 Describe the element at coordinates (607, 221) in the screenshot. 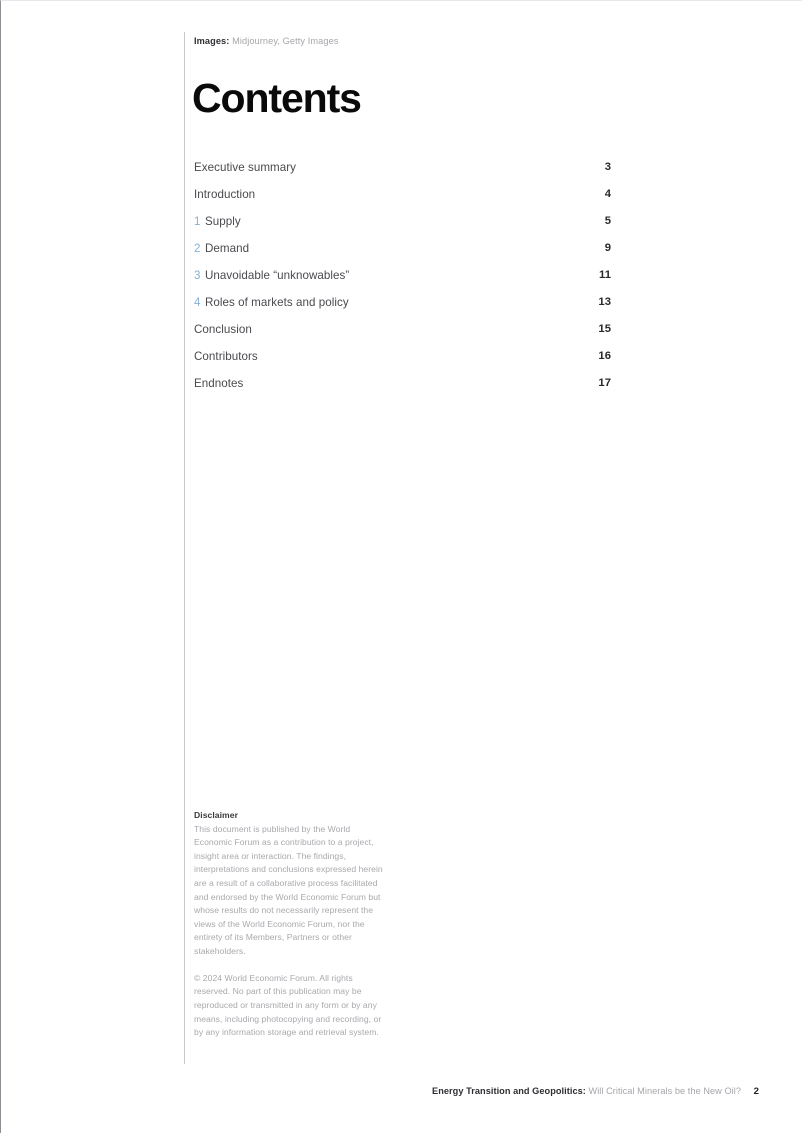

I see `toc-entry-page: 5` at that location.